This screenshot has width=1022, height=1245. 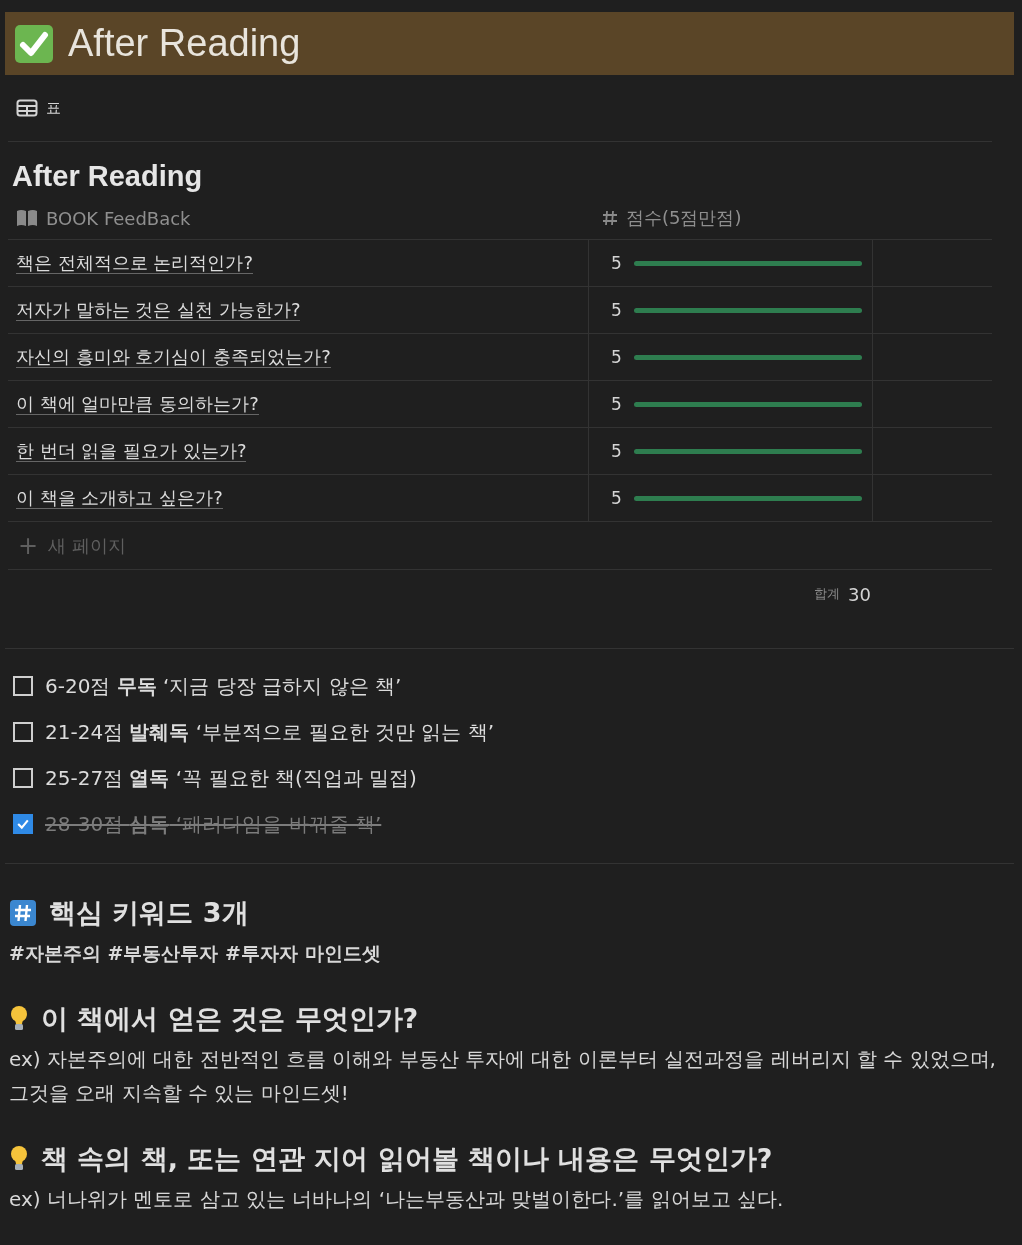 I want to click on page-title: After Reading, so click(x=184, y=43).